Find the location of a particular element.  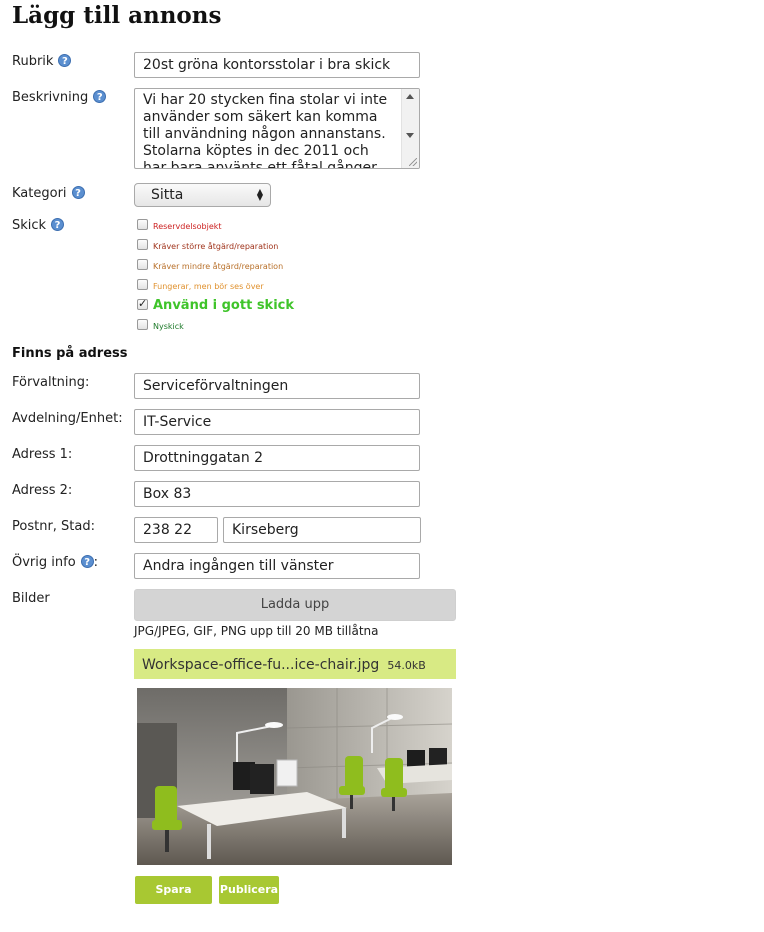

ovrig-label: Övrig info?: is located at coordinates (55, 562).